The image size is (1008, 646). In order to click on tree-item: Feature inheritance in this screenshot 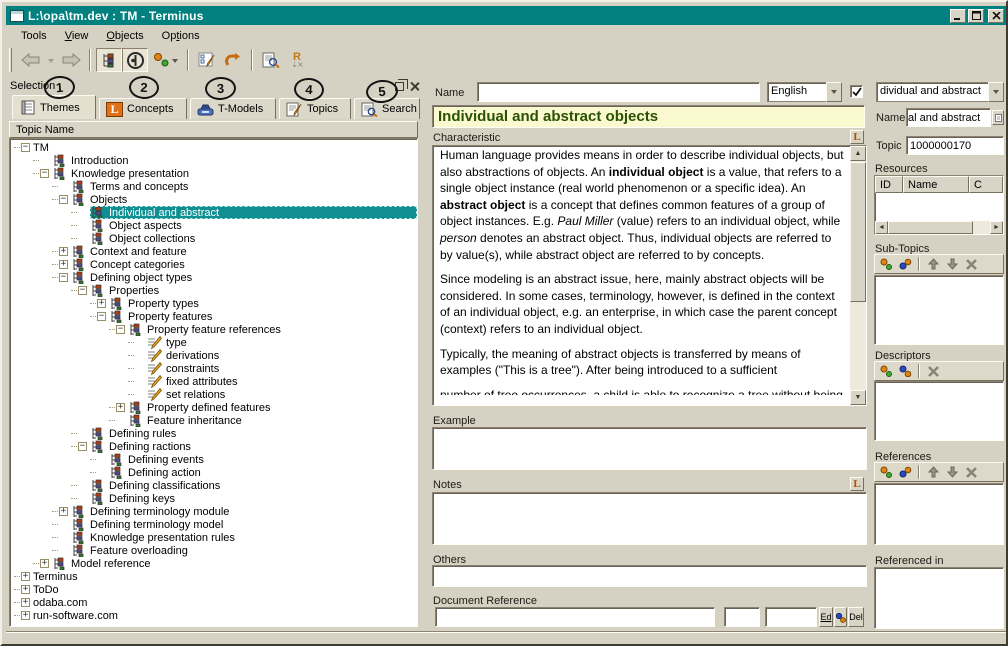, I will do `click(213, 421)`.